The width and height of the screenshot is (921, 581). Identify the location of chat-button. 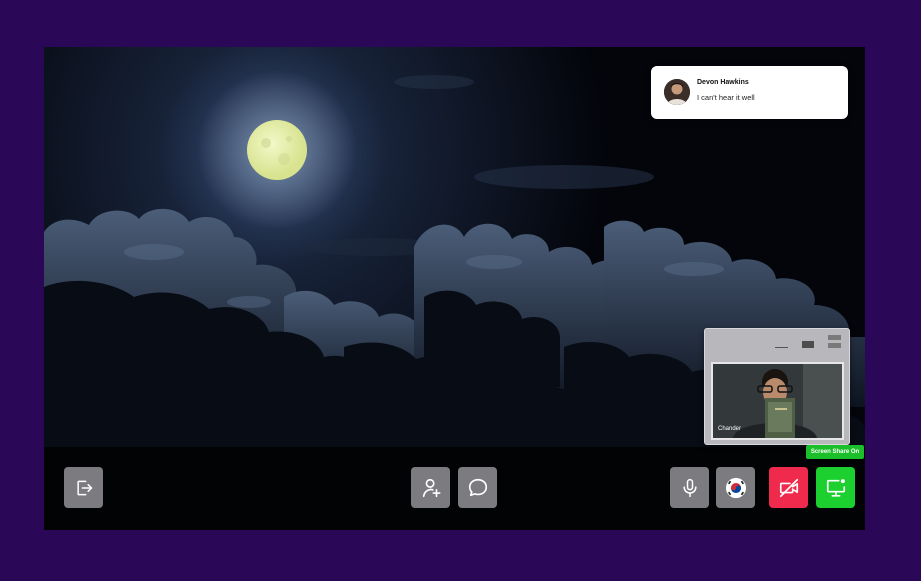
(477, 487).